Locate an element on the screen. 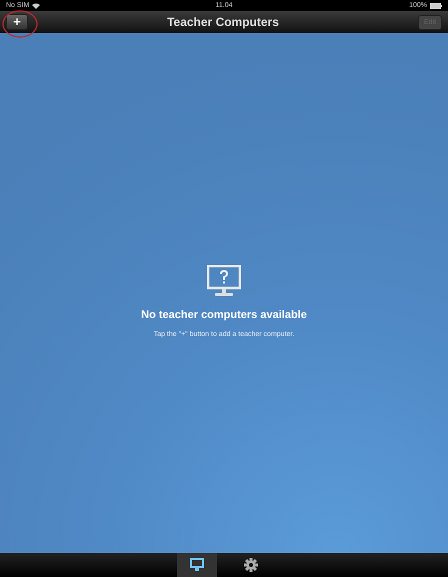 The height and width of the screenshot is (577, 448). monitor-question-icon is located at coordinates (224, 281).